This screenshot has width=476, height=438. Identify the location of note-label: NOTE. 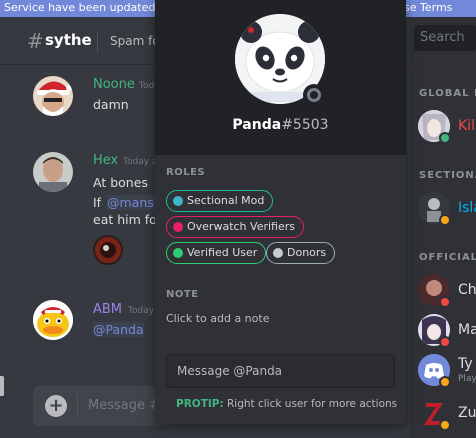
(182, 294).